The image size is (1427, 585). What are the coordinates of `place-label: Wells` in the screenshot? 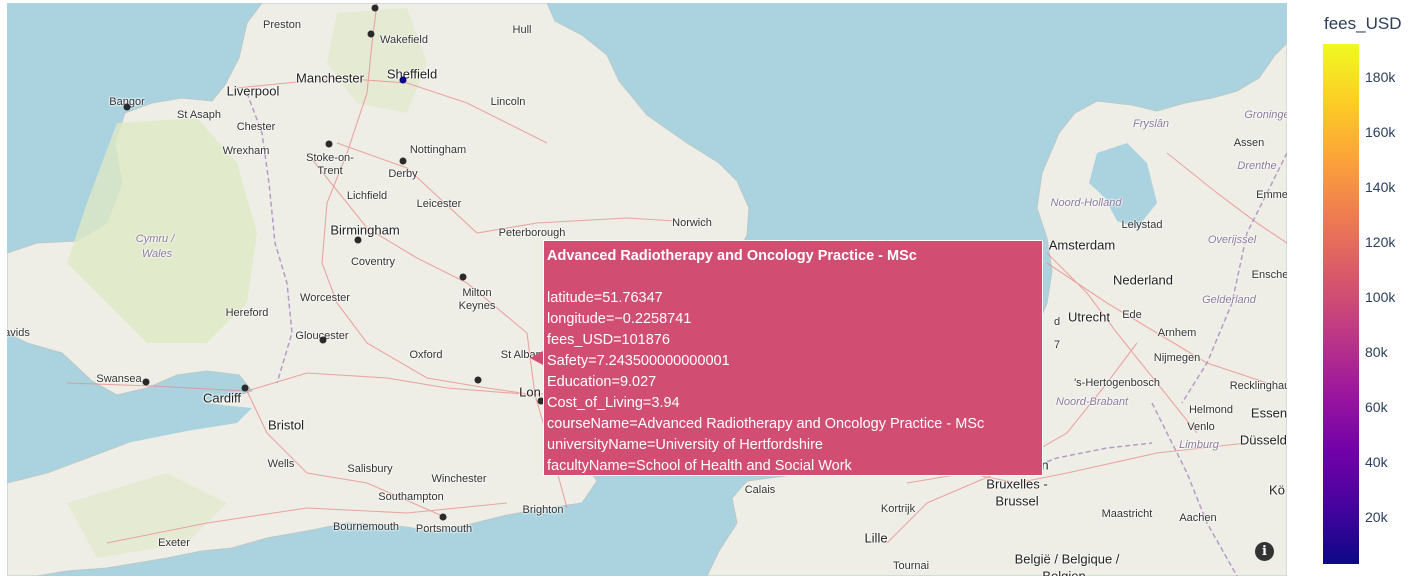 It's located at (281, 464).